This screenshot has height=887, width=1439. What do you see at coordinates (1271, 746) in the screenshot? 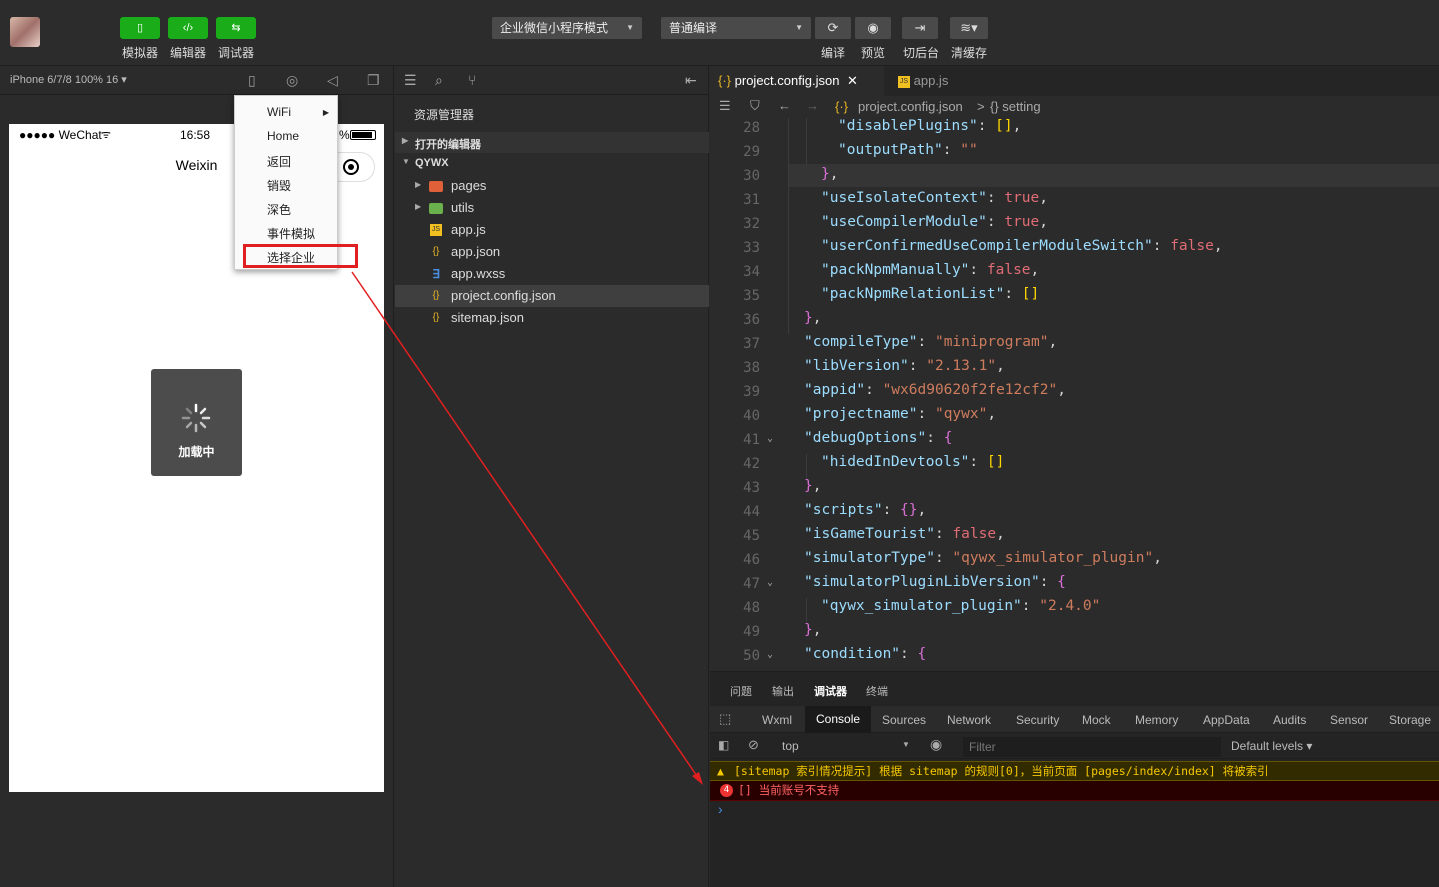
I see `levels-select: Default levels ▾` at bounding box center [1271, 746].